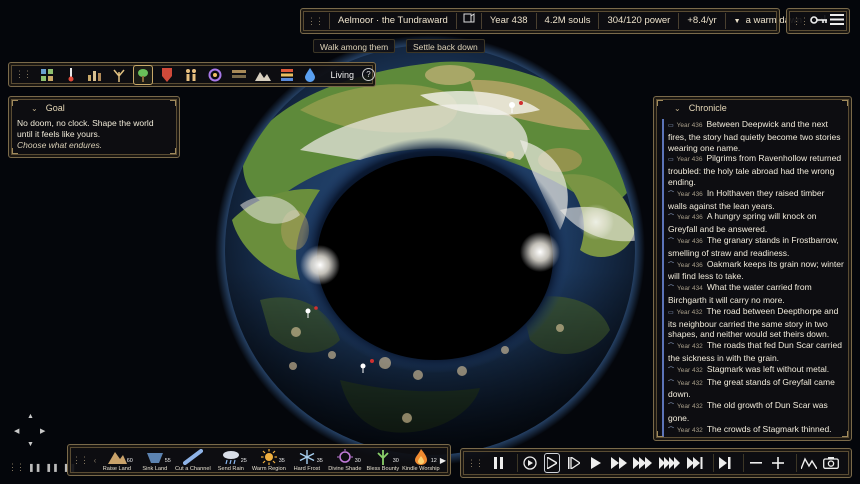 The image size is (860, 484). Describe the element at coordinates (596, 463) in the screenshot. I see `play-speed-3-button` at that location.